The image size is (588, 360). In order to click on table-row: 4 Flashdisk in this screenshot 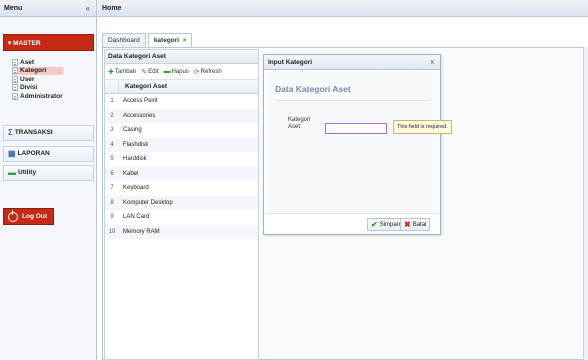, I will do `click(181, 144)`.